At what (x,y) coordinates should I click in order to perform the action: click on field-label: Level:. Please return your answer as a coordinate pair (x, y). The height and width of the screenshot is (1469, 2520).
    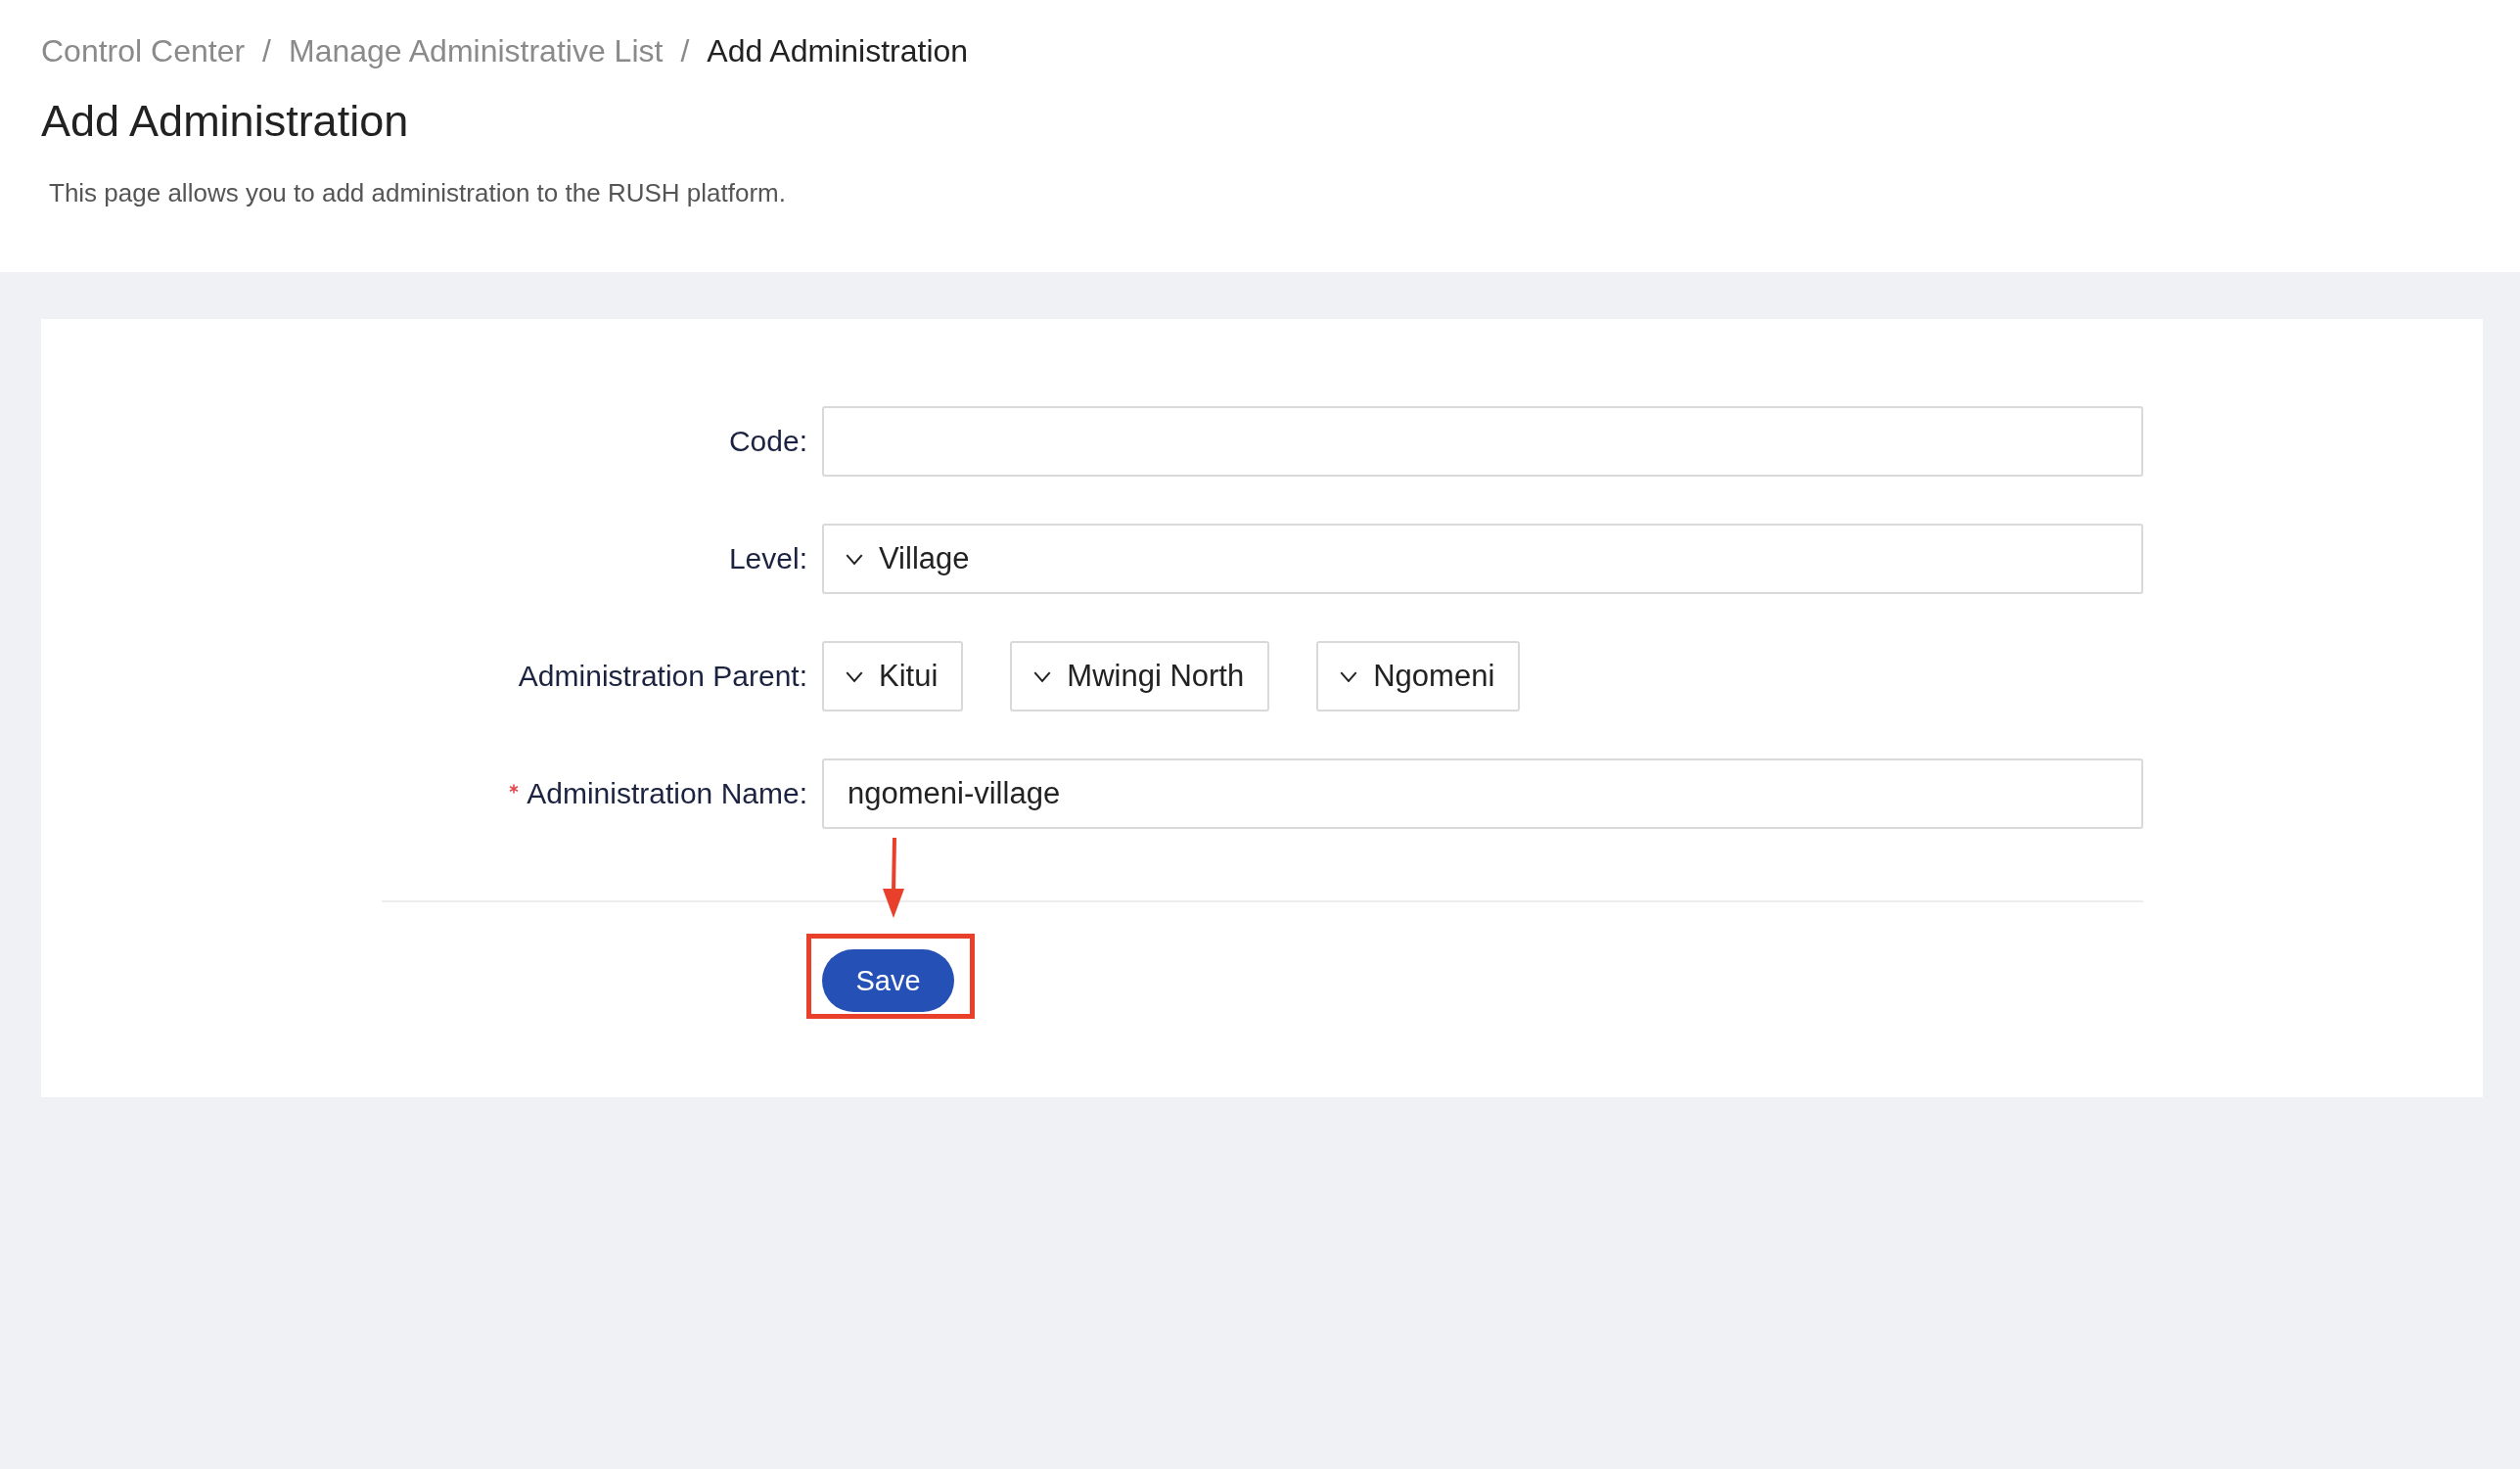
    Looking at the image, I should click on (767, 558).